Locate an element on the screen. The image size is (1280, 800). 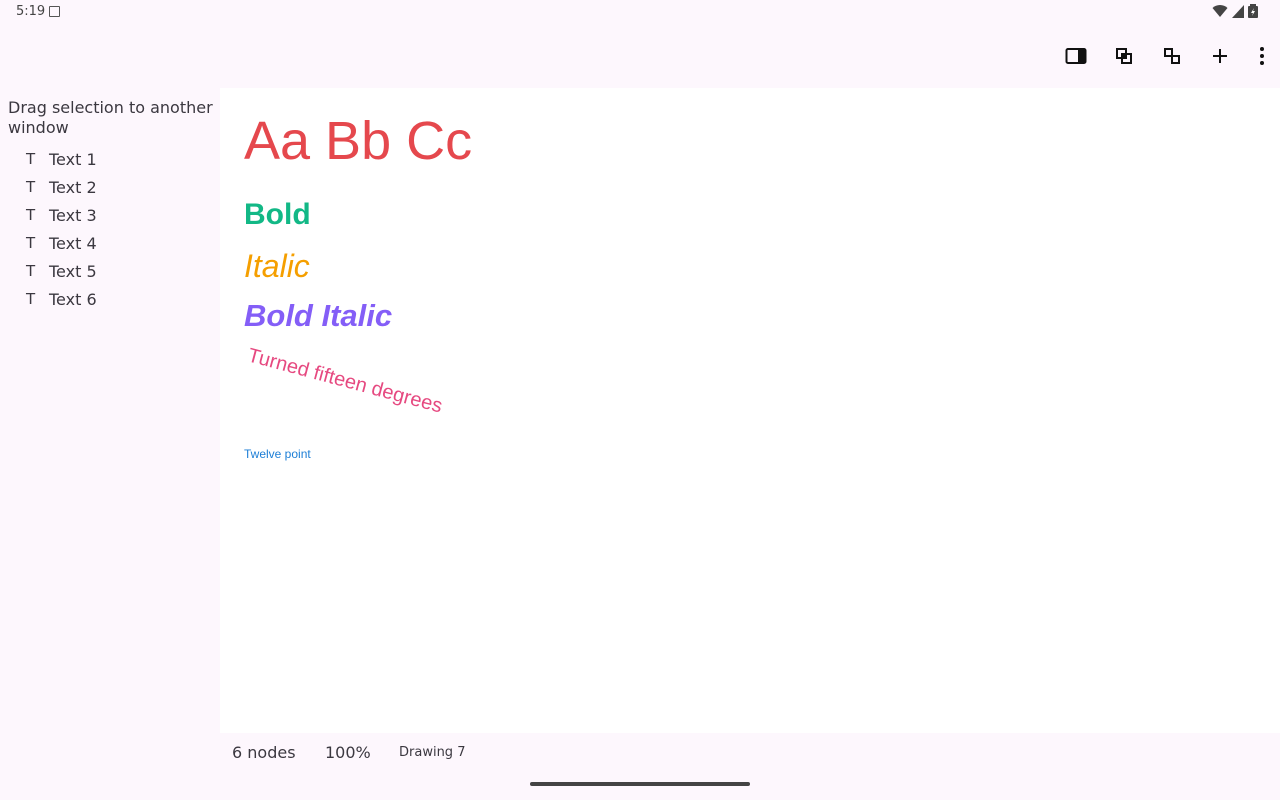
panel-toggle-button is located at coordinates (1076, 56).